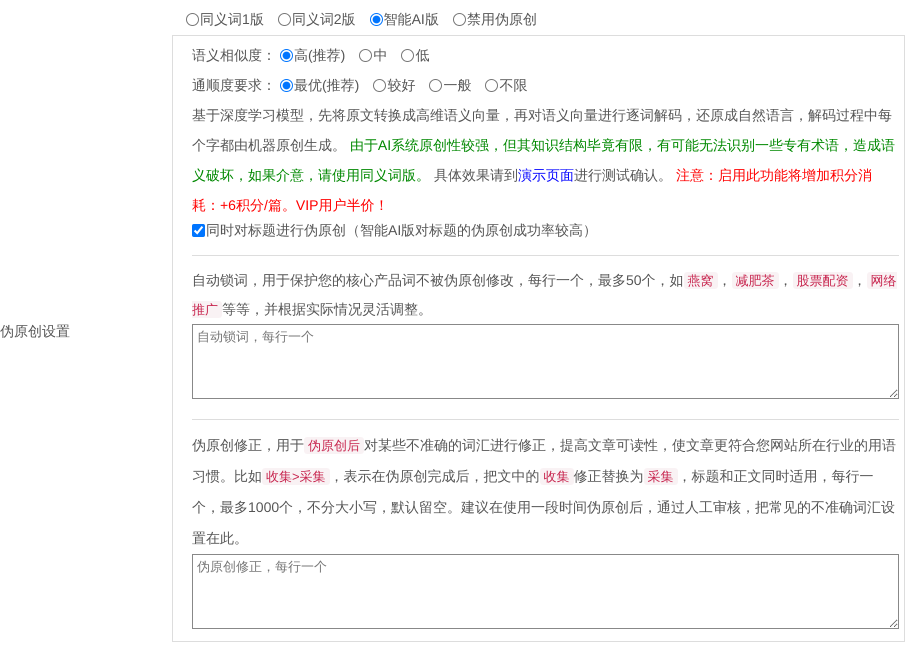 The height and width of the screenshot is (658, 911). I want to click on option-label: 较好, so click(401, 85).